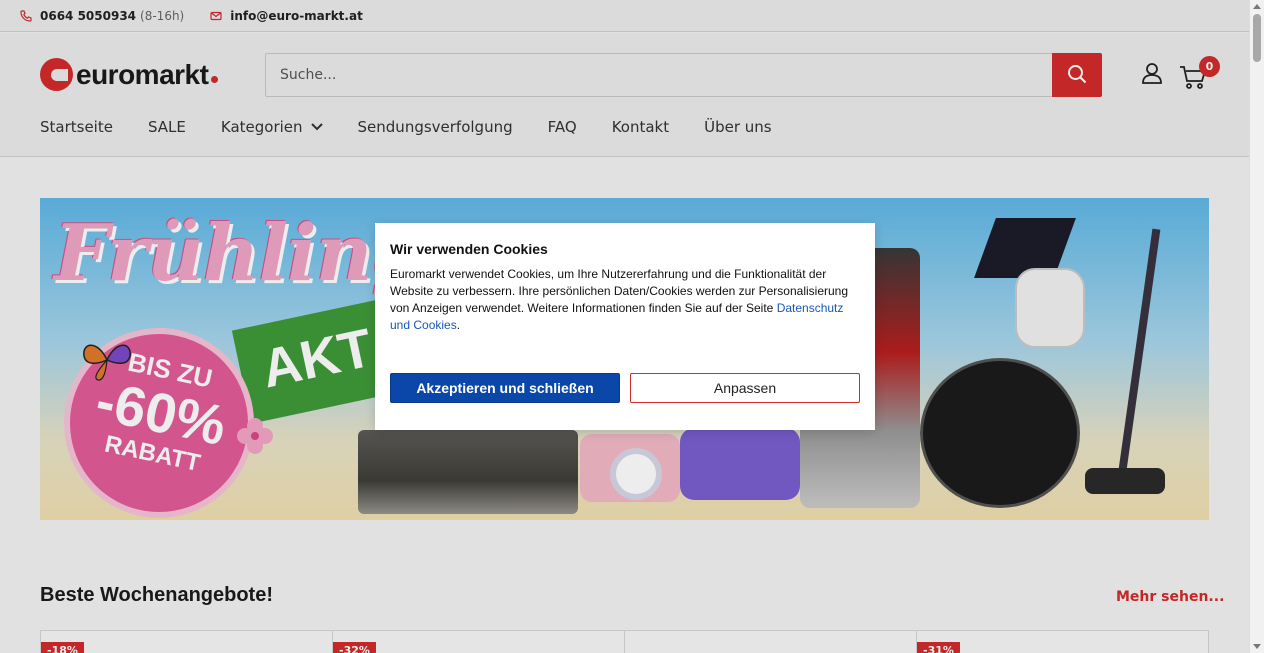 The image size is (1264, 653). Describe the element at coordinates (745, 388) in the screenshot. I see `adjust-button: Anpassen` at that location.